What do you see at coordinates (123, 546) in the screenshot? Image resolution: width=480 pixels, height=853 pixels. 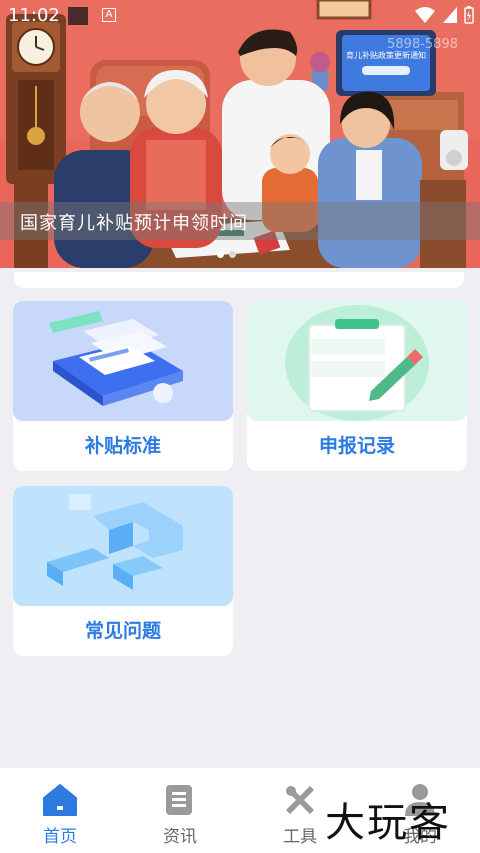 I see `question-mark-illustration` at bounding box center [123, 546].